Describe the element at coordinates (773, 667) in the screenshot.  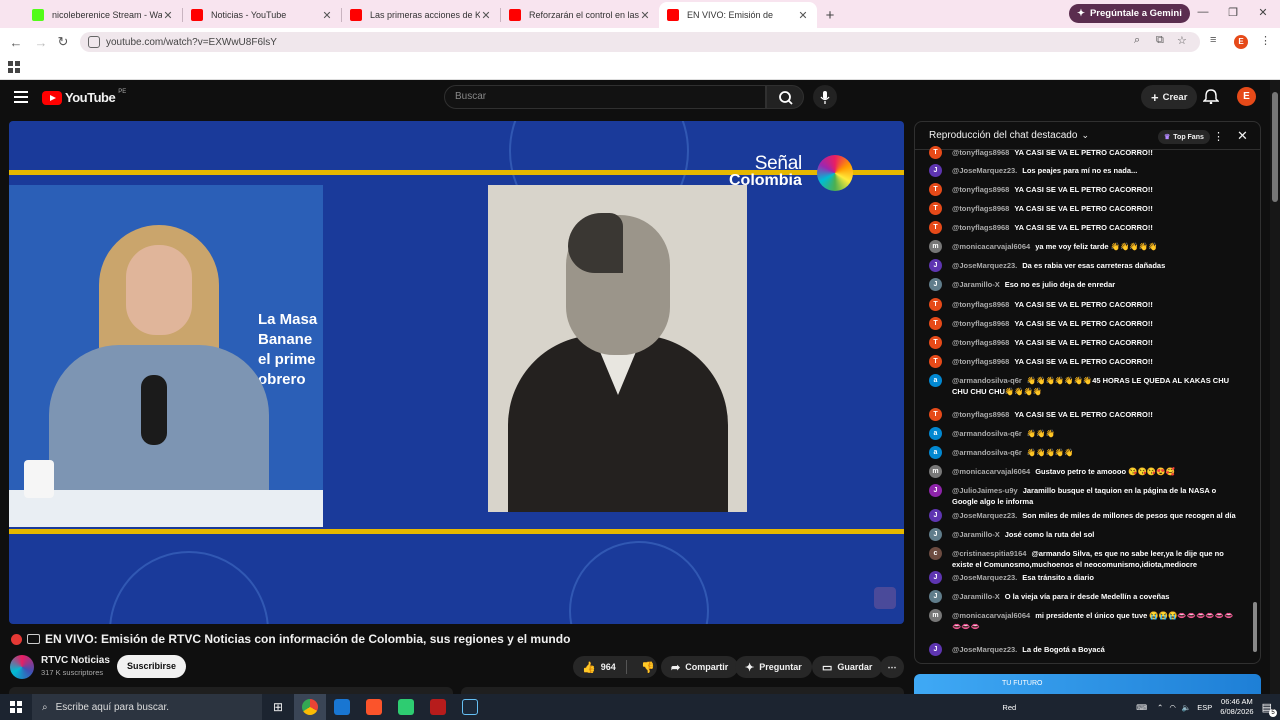
I see `ask-button: ✦ Preguntar` at that location.